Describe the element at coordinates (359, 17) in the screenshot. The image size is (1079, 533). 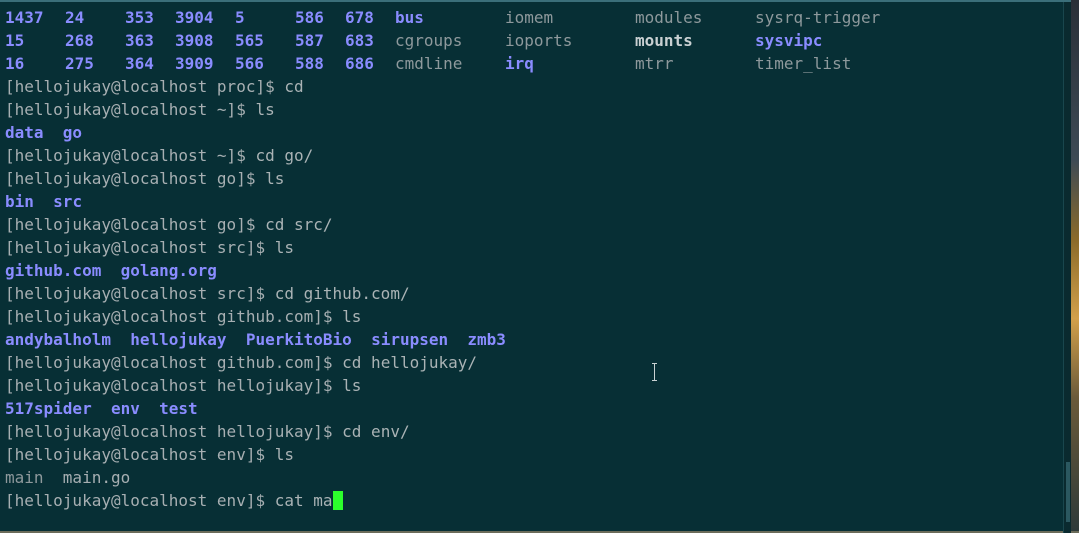
I see `proc-entry: 678` at that location.